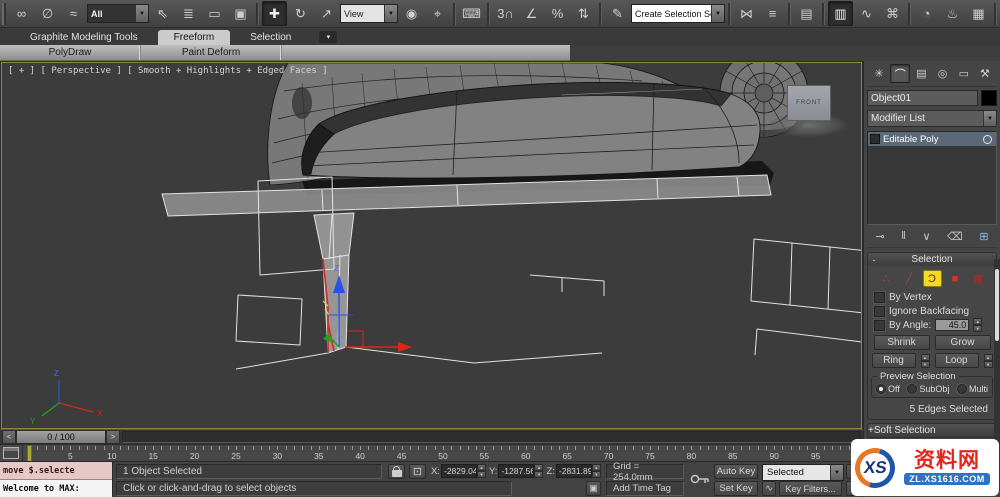 The width and height of the screenshot is (1000, 497). Describe the element at coordinates (188, 13) in the screenshot. I see `select-by-name-button: ≣` at that location.